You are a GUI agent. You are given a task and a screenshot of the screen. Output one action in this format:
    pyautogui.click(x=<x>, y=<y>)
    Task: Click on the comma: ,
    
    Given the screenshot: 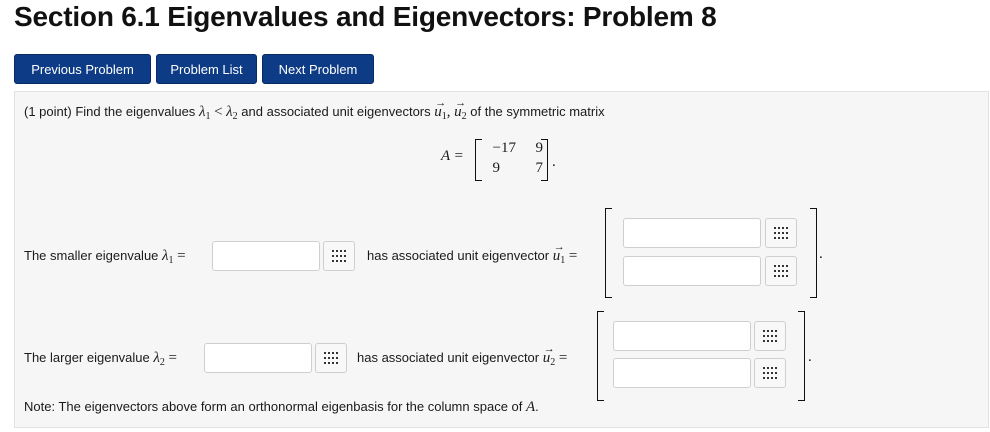 What is the action you would take?
    pyautogui.click(x=448, y=112)
    